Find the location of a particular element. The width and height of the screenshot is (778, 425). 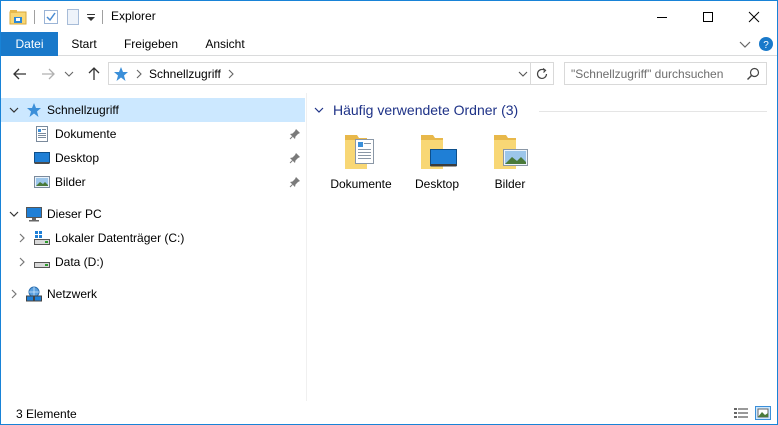

properties-icon is located at coordinates (51, 17).